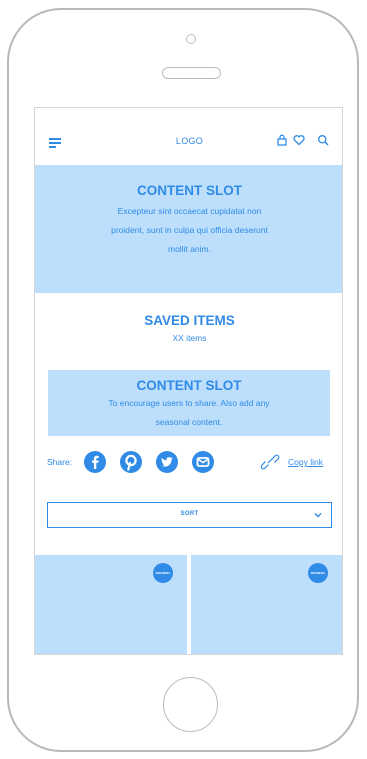 Image resolution: width=367 pixels, height=759 pixels. Describe the element at coordinates (271, 462) in the screenshot. I see `link-icon` at that location.